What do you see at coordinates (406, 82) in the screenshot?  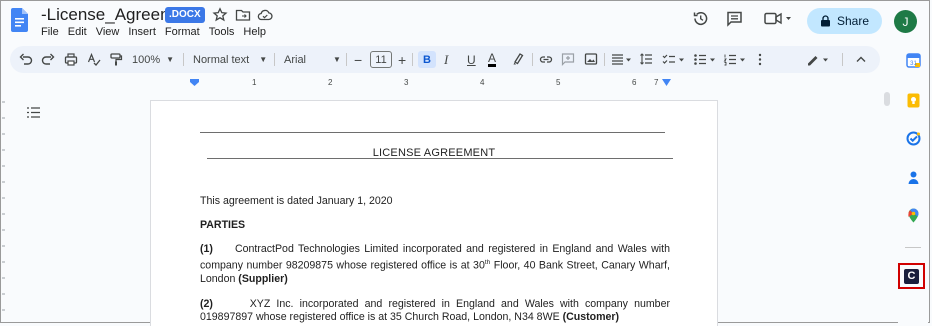 I see `ruler-mark: 3` at bounding box center [406, 82].